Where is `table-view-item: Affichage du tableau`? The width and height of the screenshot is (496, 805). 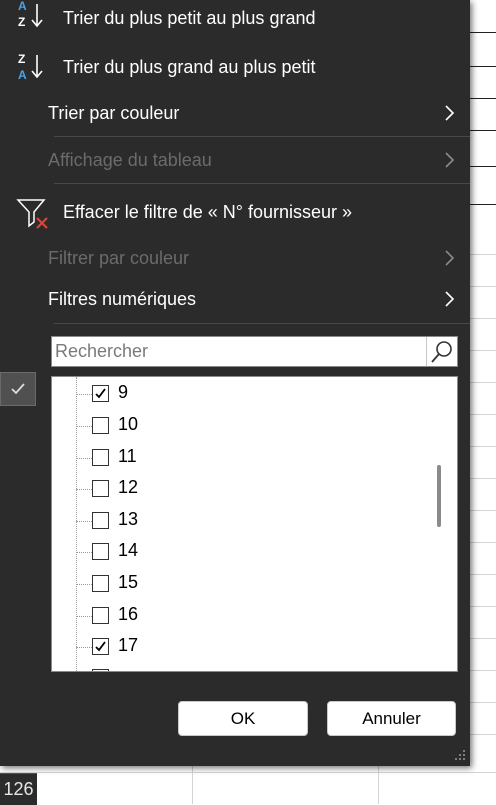 table-view-item: Affichage du tableau is located at coordinates (235, 160).